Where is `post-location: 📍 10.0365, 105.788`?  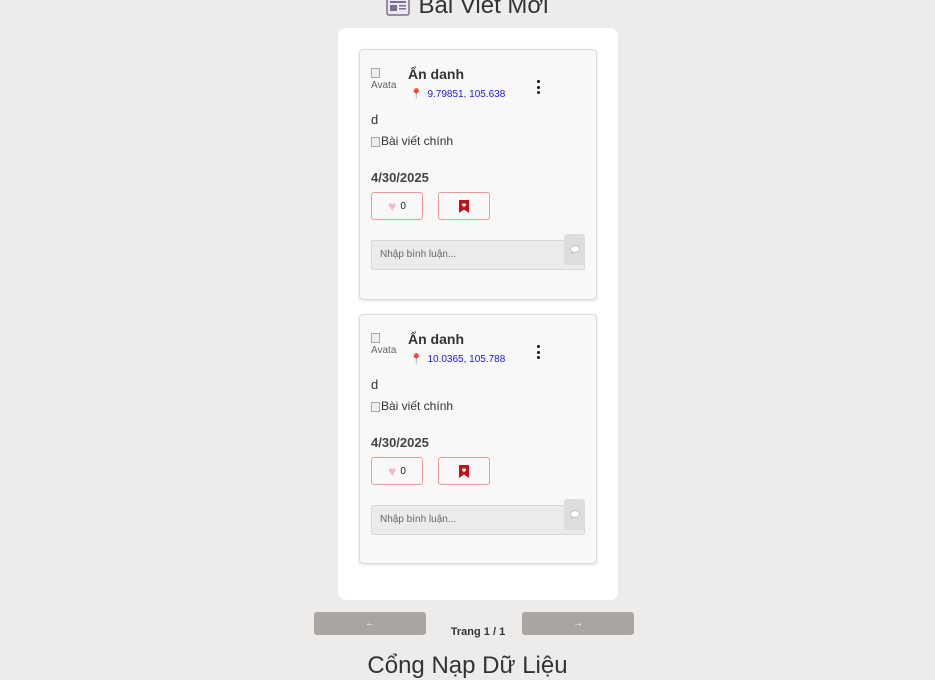 post-location: 📍 10.0365, 105.788 is located at coordinates (457, 359).